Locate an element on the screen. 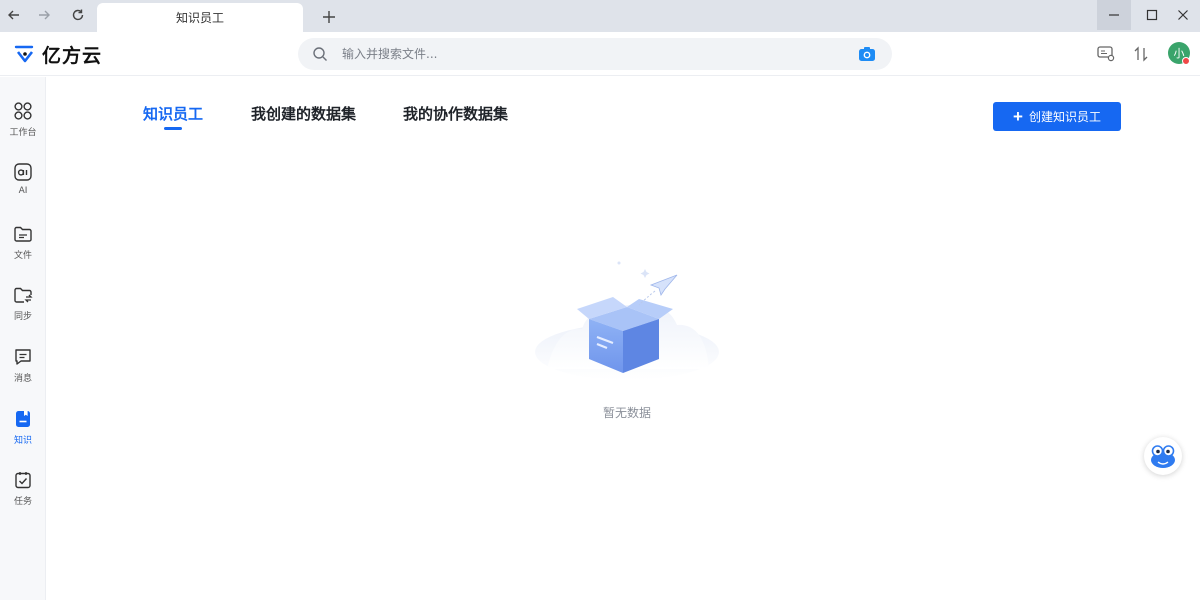  close-window-button is located at coordinates (1183, 15).